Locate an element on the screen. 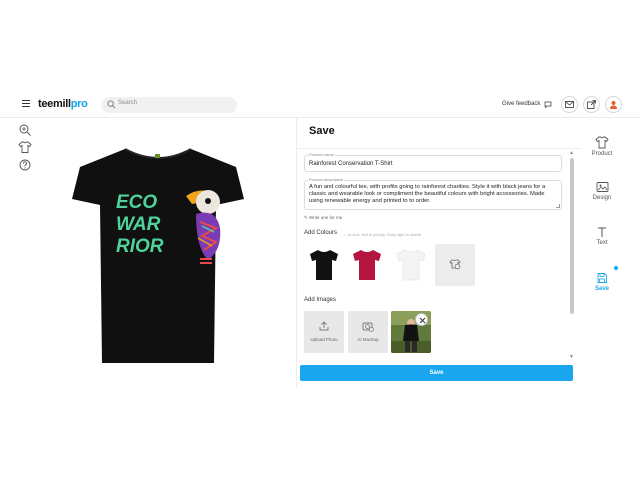 The width and height of the screenshot is (640, 480). add-colour-icon is located at coordinates (455, 264).